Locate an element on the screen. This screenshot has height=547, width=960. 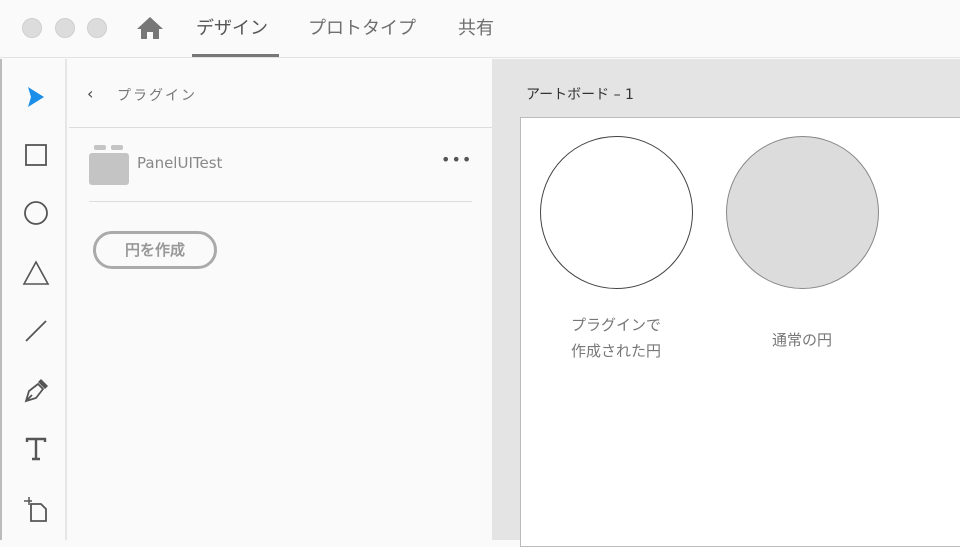
tab-design: デザイン is located at coordinates (232, 27).